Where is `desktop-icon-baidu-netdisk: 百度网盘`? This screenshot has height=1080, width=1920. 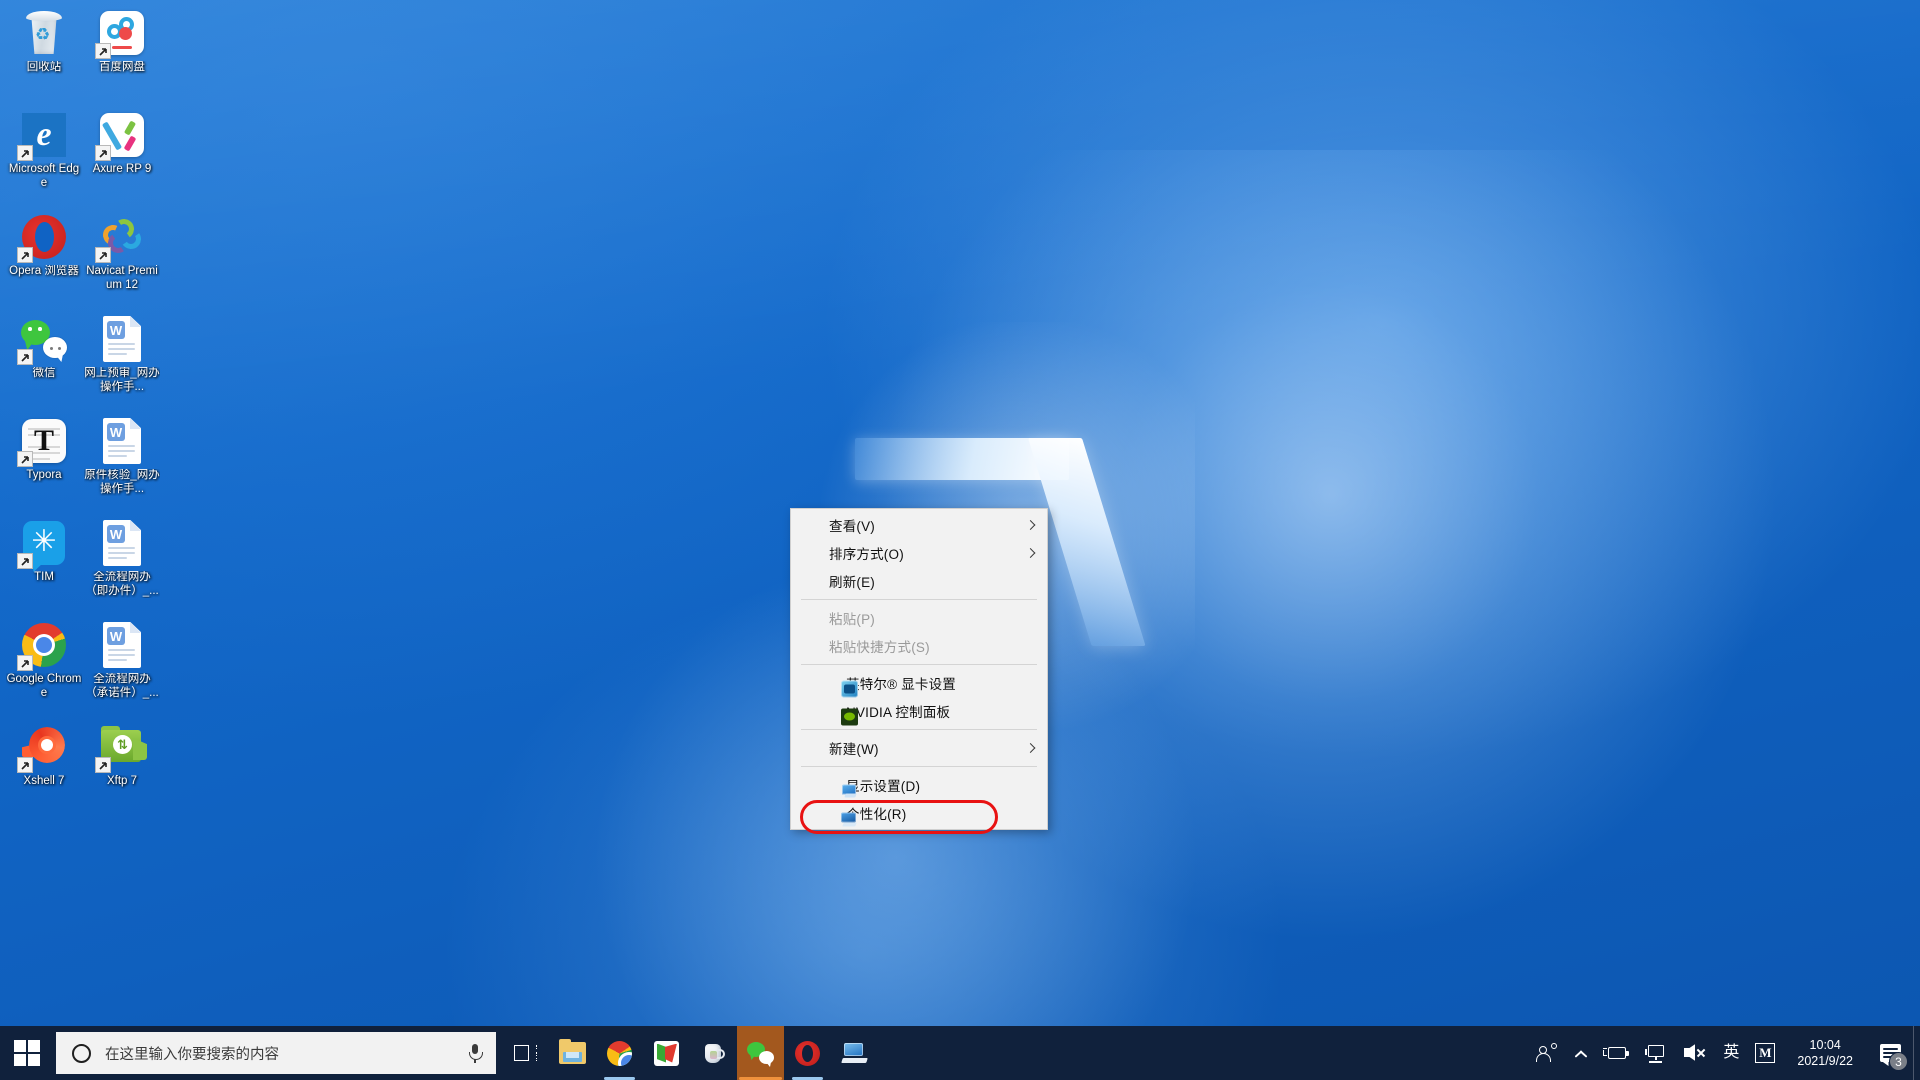
desktop-icon-baidu-netdisk: 百度网盘 is located at coordinates (122, 55).